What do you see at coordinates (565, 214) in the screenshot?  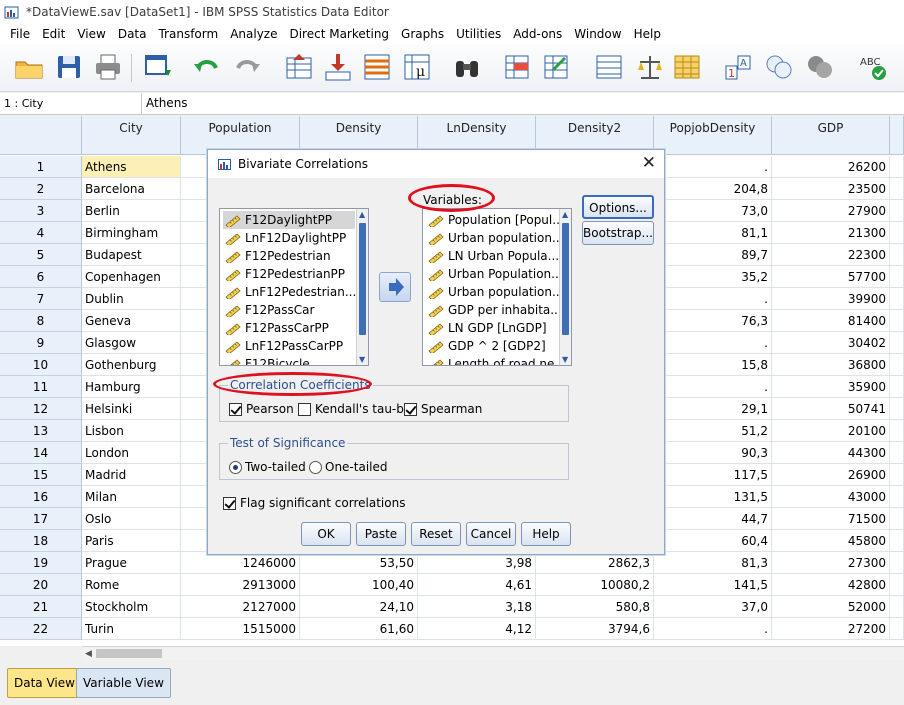 I see `scroll-up-arrow-icon: ▲` at bounding box center [565, 214].